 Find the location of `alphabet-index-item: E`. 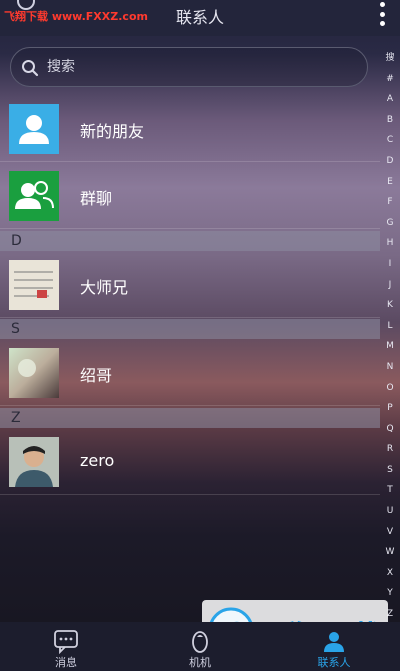

alphabet-index-item: E is located at coordinates (390, 182).